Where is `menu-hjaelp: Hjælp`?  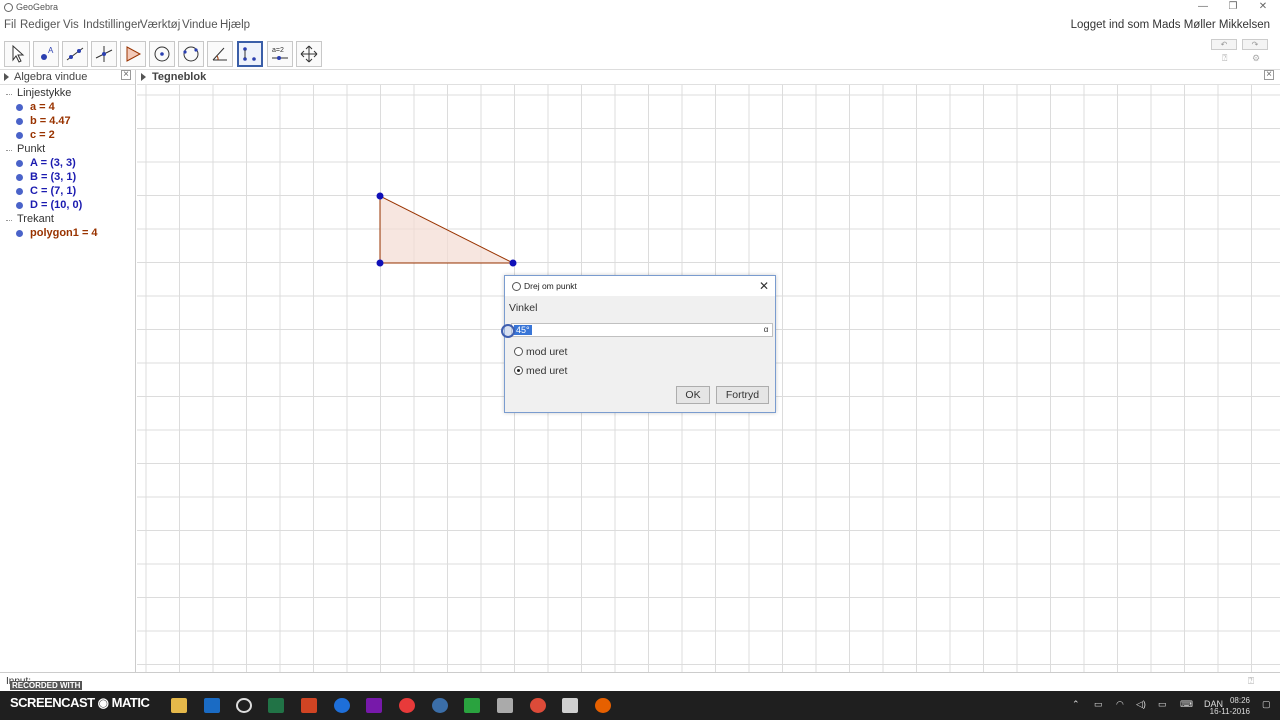
menu-hjaelp: Hjælp is located at coordinates (235, 25).